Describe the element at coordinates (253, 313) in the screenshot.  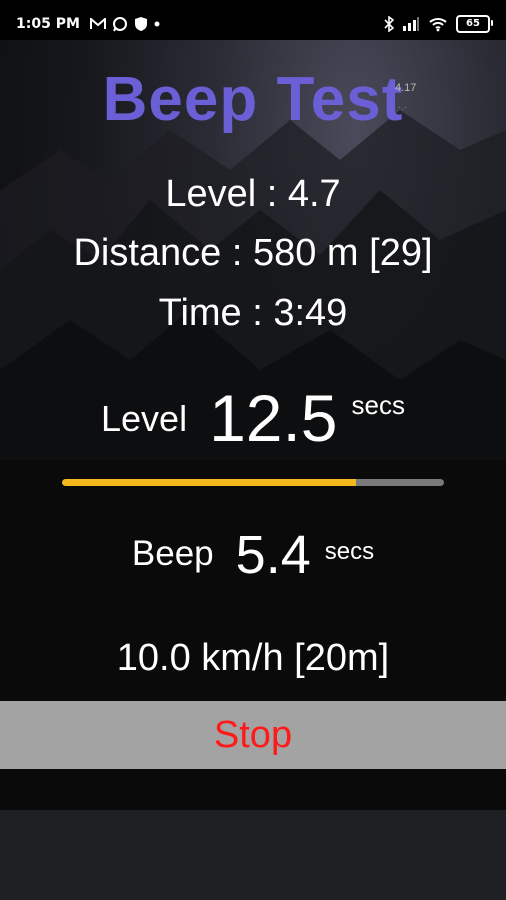
I see `time-stat: Time : 3:49` at that location.